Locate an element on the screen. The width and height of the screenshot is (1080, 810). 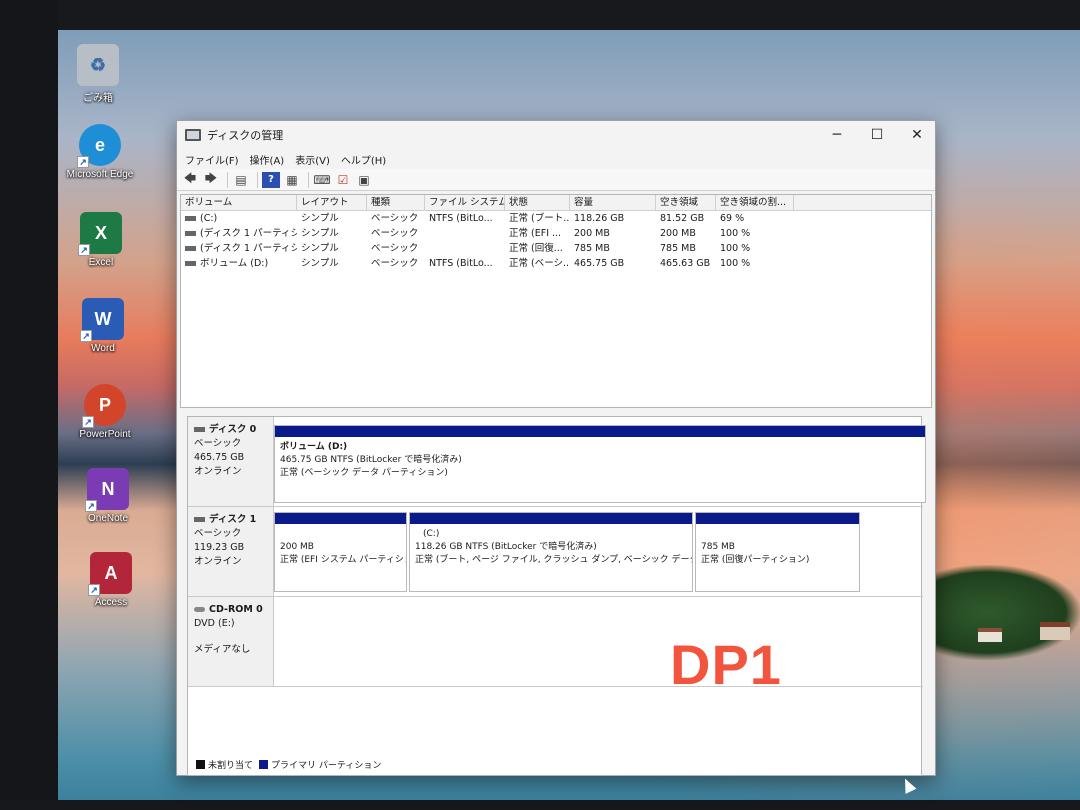
menu-help: ヘルプ(H) is located at coordinates (363, 159).